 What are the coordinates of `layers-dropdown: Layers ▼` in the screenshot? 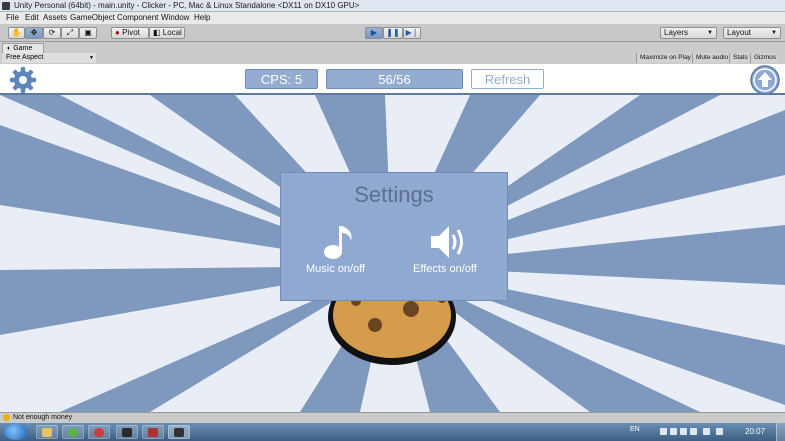 It's located at (688, 33).